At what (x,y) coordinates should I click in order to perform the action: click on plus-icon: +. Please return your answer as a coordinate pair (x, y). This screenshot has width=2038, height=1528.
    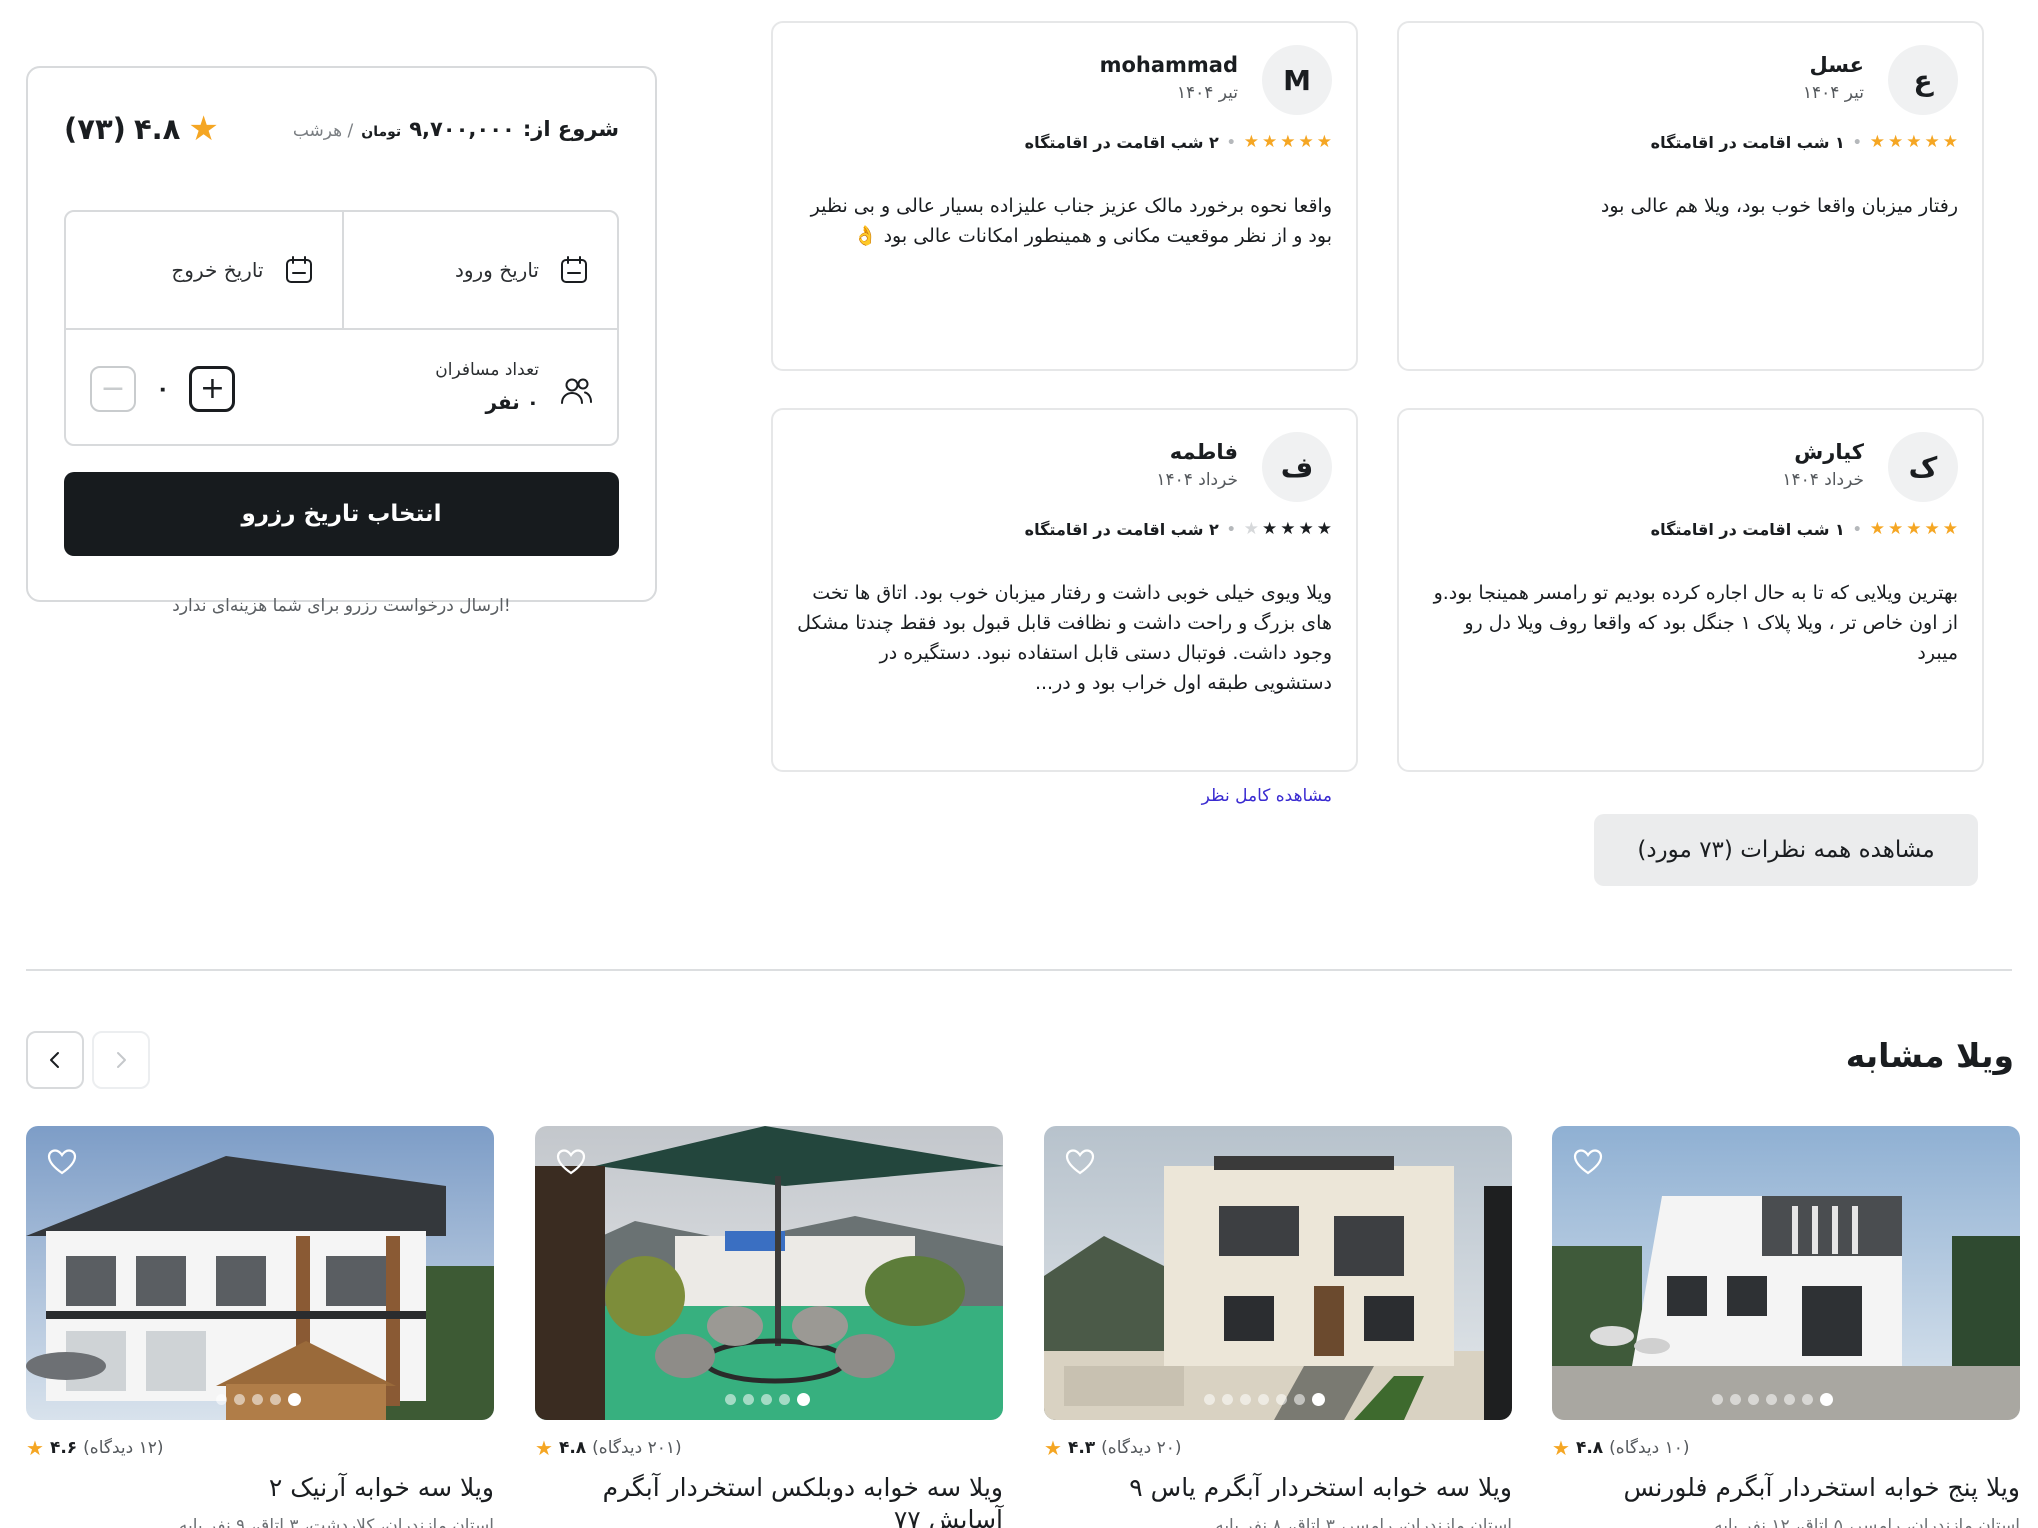
    Looking at the image, I should click on (212, 388).